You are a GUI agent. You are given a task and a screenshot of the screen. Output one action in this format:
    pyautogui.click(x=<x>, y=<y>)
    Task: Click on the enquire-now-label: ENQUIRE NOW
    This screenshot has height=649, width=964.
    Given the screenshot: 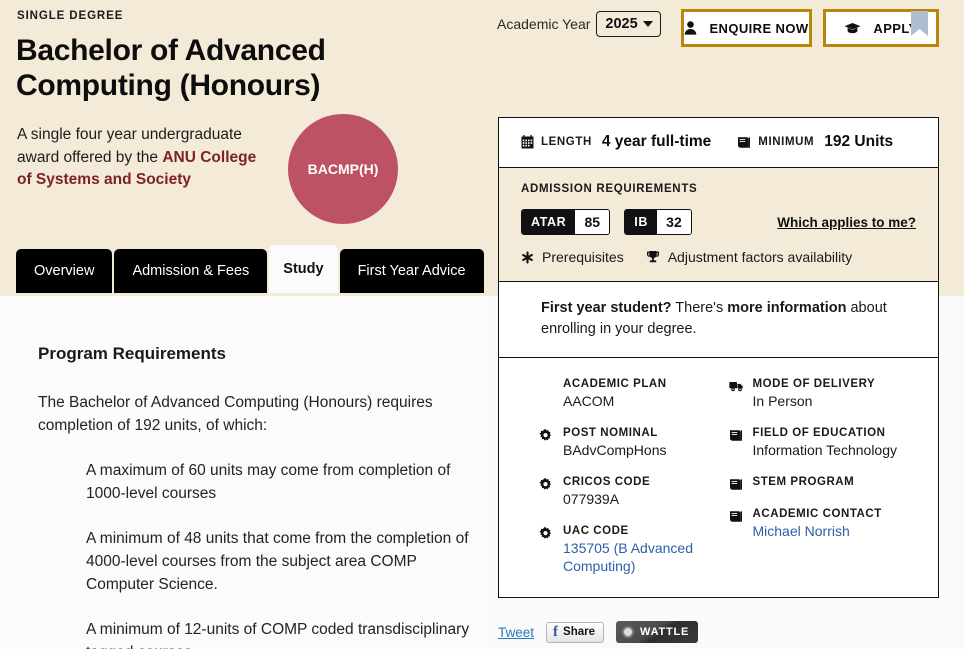 What is the action you would take?
    pyautogui.click(x=759, y=28)
    